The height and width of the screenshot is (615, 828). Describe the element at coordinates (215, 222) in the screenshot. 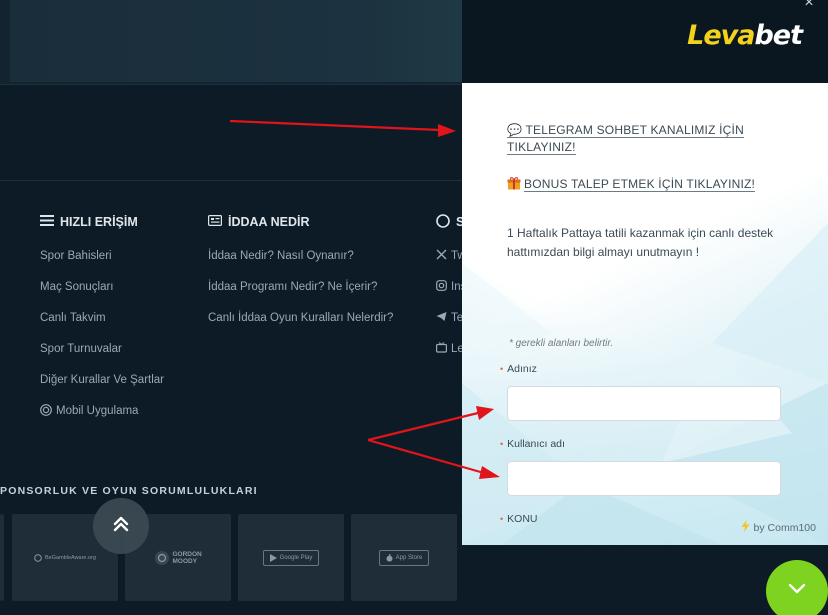

I see `ticket-icon` at that location.